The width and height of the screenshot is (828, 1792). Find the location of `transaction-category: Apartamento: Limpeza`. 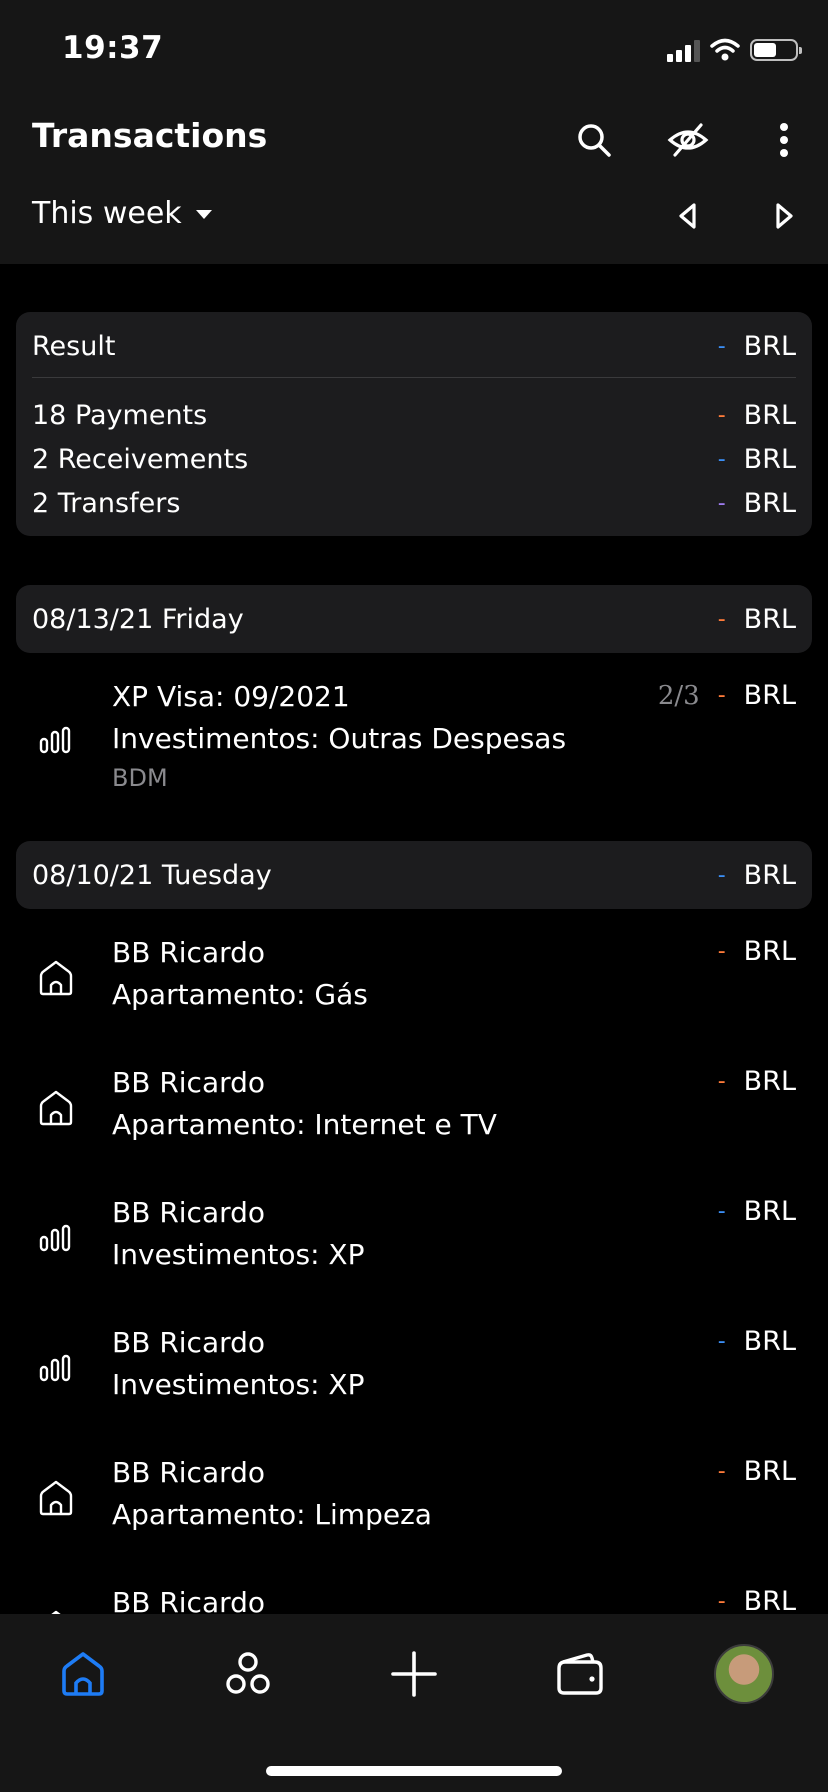

transaction-category: Apartamento: Limpeza is located at coordinates (272, 1514).